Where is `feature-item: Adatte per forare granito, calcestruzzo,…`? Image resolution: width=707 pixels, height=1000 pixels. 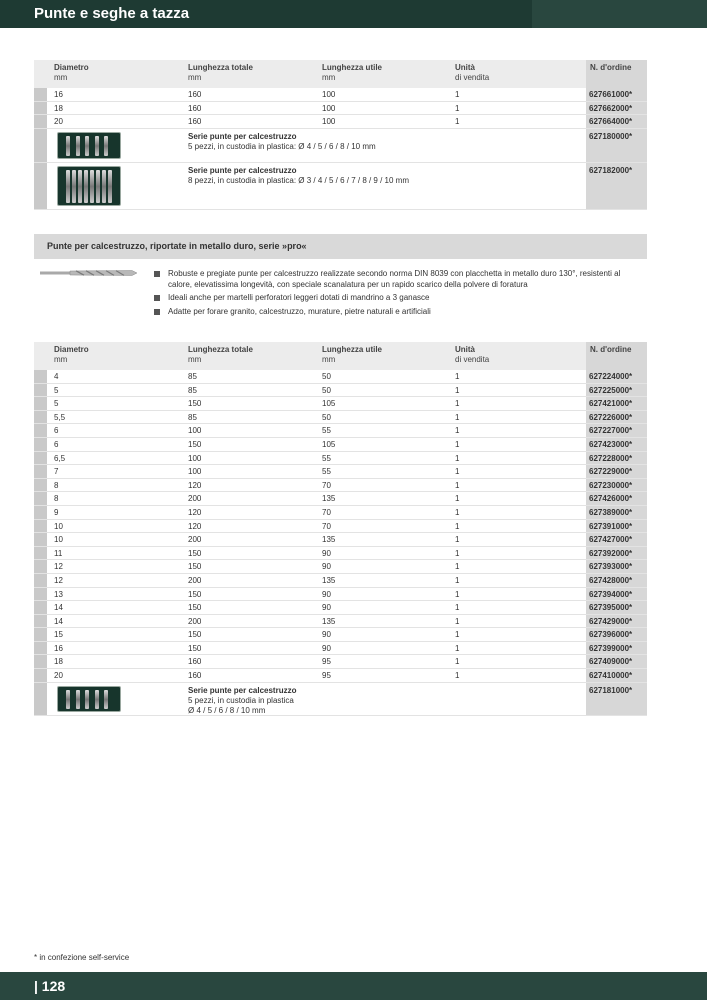
feature-item: Adatte per forare granito, calcestruzzo,… is located at coordinates (399, 312).